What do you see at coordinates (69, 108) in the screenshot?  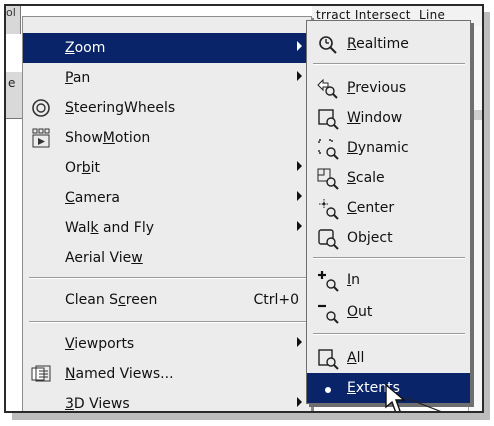 I see `mnemonic: S` at bounding box center [69, 108].